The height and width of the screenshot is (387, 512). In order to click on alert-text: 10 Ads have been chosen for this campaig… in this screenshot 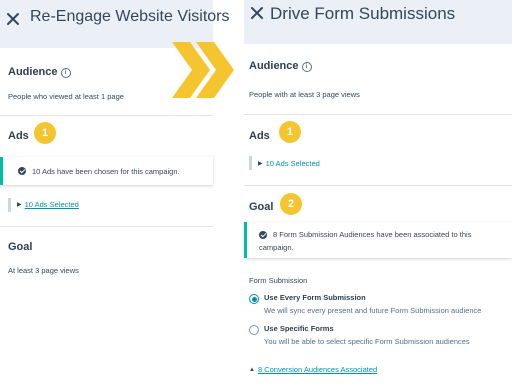, I will do `click(106, 171)`.